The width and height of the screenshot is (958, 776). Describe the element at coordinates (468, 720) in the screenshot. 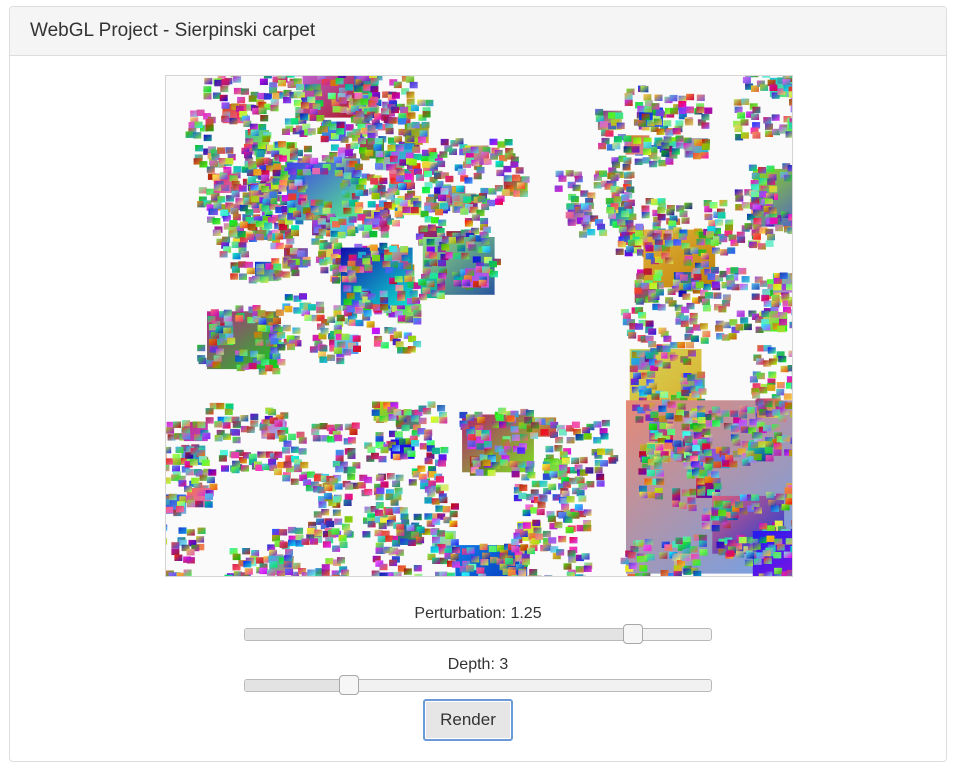

I see `render-button: Render` at that location.